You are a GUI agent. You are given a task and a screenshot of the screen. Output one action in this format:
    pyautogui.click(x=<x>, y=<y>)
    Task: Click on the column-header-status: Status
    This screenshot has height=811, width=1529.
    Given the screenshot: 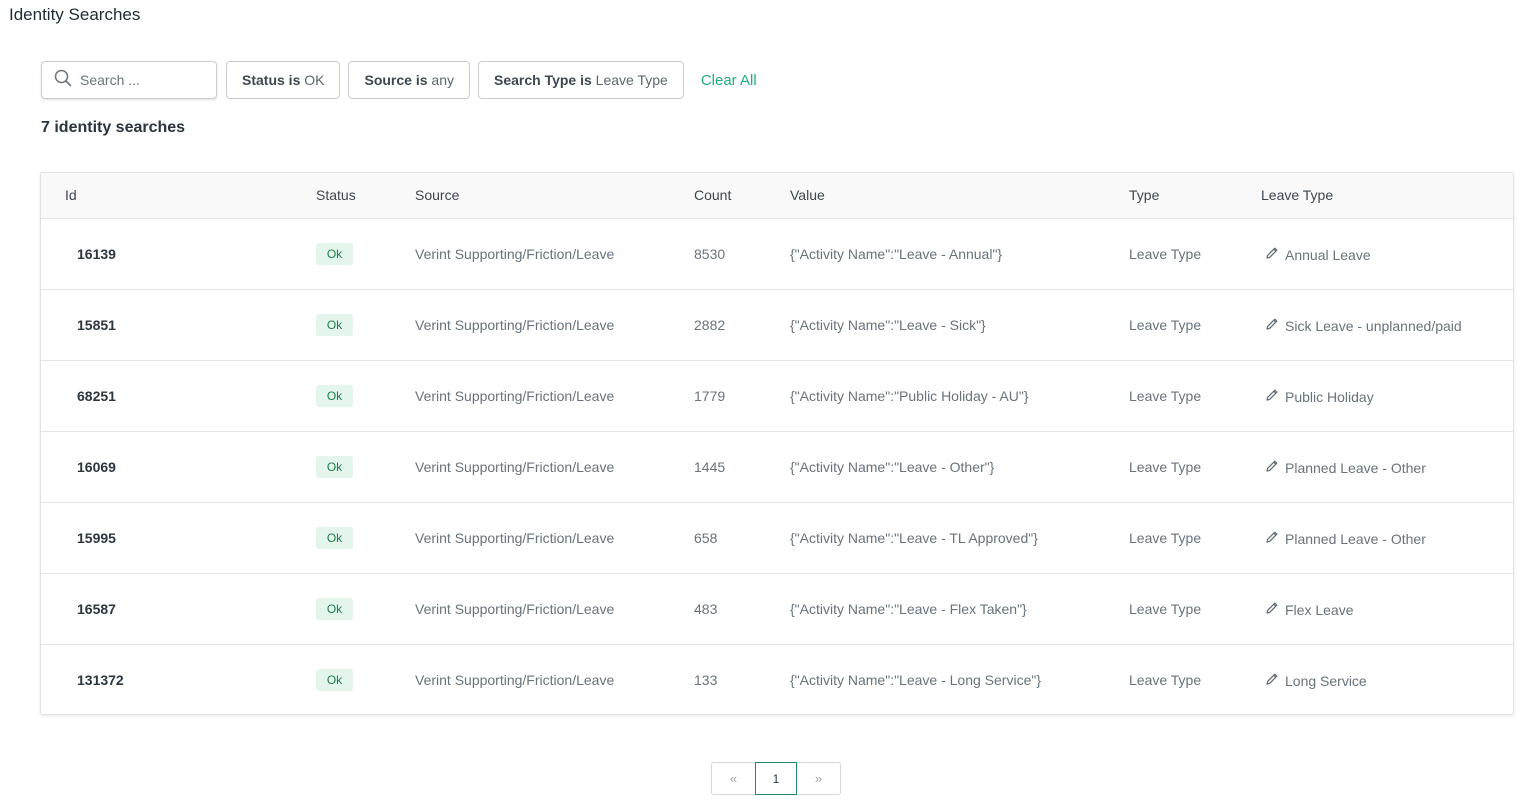 What is the action you would take?
    pyautogui.click(x=336, y=195)
    